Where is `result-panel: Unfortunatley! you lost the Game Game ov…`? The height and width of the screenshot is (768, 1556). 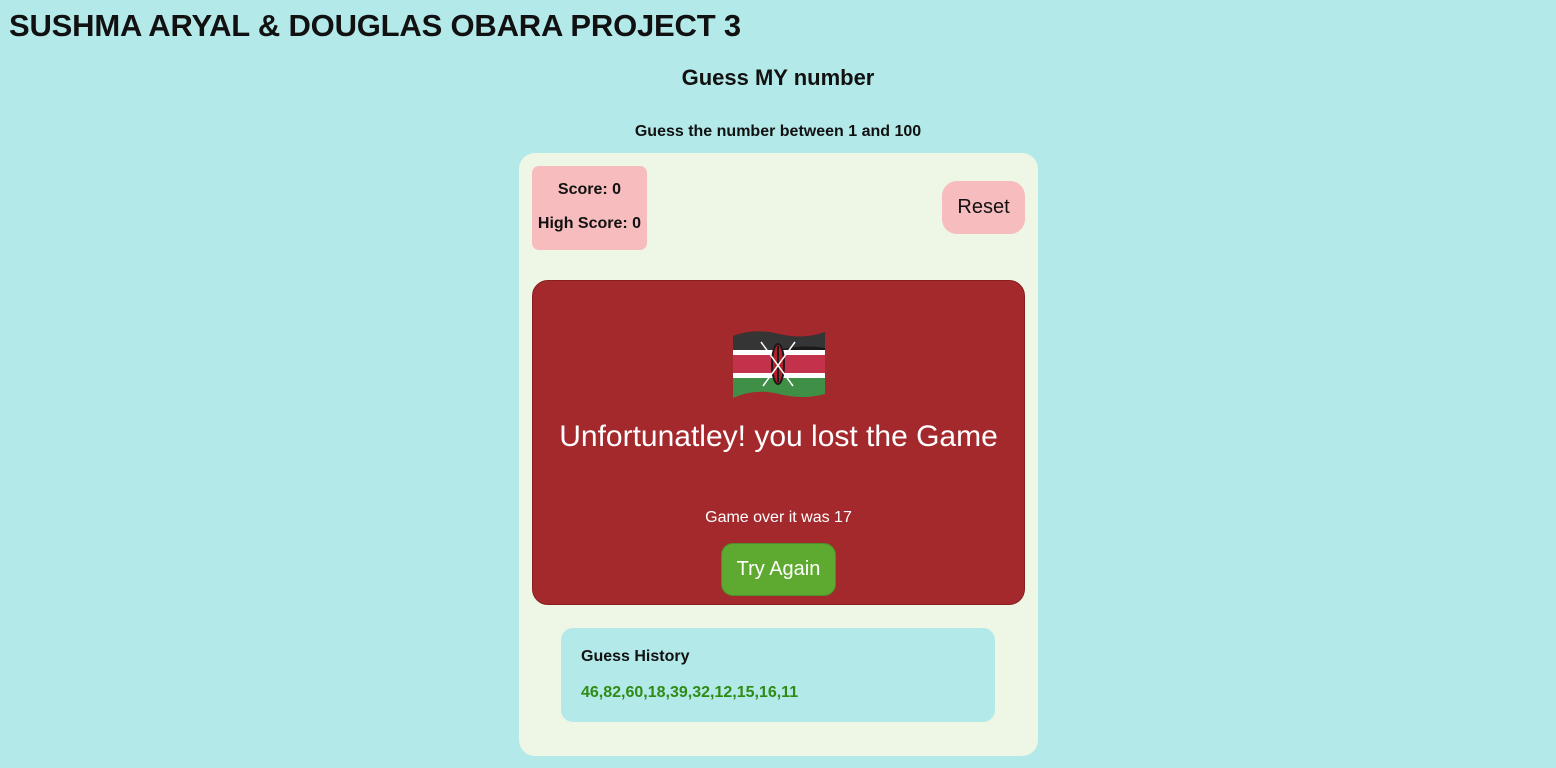 result-panel: Unfortunatley! you lost the Game Game ov… is located at coordinates (778, 442).